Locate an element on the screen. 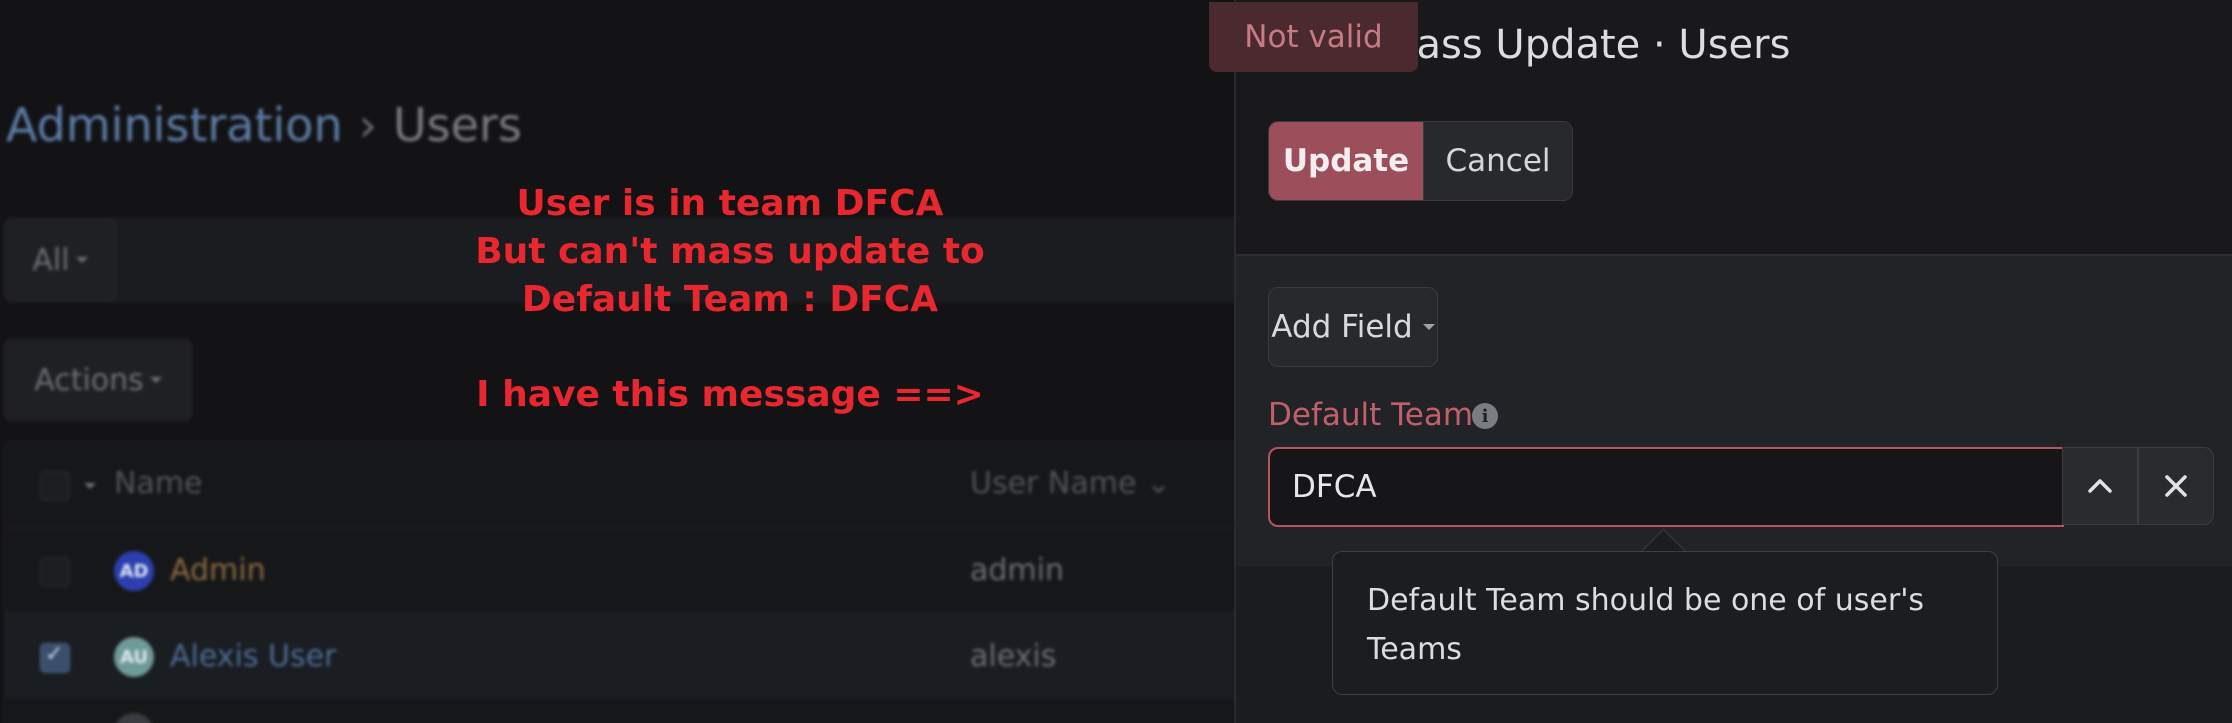 Image resolution: width=2232 pixels, height=723 pixels. select-team-button is located at coordinates (2100, 486).